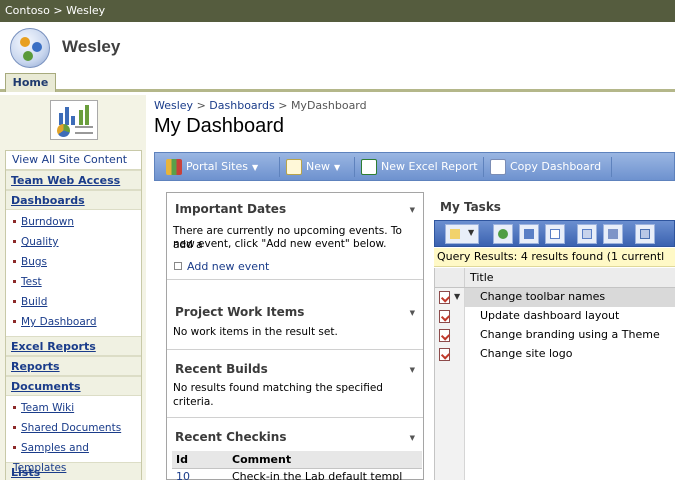 The height and width of the screenshot is (480, 675). What do you see at coordinates (555, 335) in the screenshot?
I see `task-row: Change branding using a Theme` at bounding box center [555, 335].